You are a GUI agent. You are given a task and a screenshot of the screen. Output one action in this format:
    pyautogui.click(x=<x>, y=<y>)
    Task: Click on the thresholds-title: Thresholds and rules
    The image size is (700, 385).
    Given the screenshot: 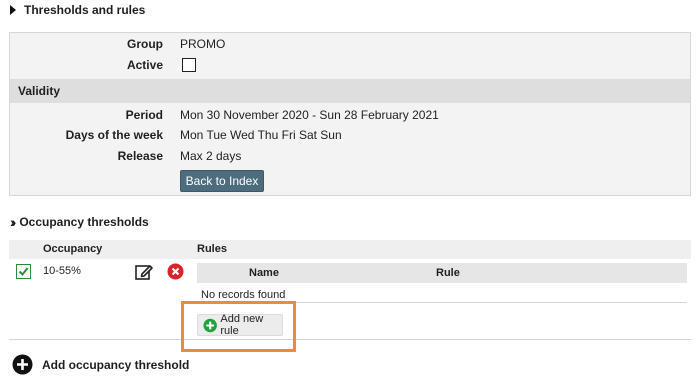 What is the action you would take?
    pyautogui.click(x=85, y=10)
    